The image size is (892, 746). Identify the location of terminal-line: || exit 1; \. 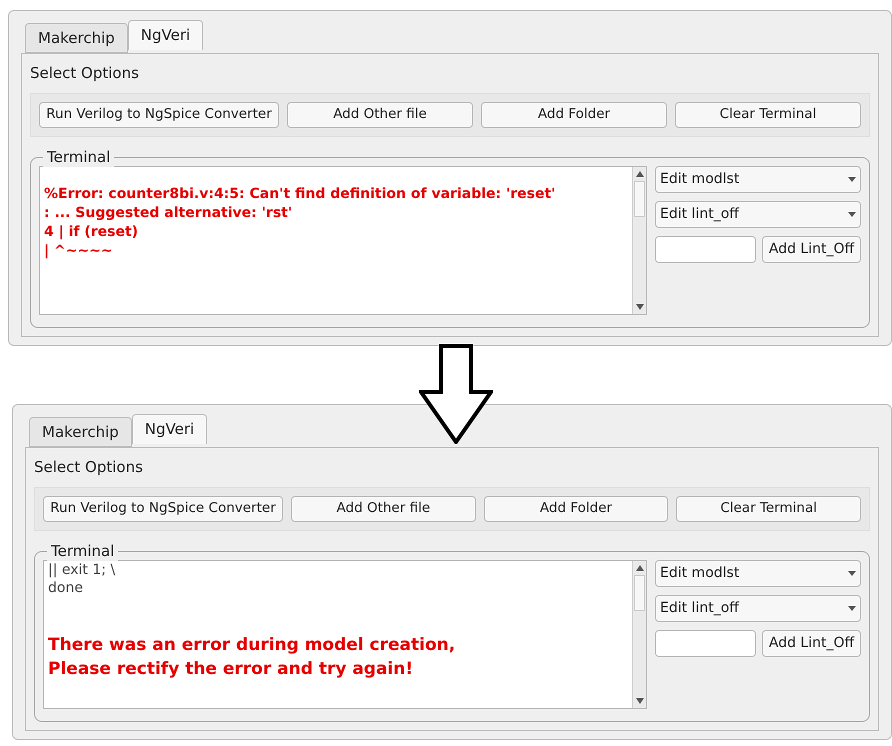
(82, 569).